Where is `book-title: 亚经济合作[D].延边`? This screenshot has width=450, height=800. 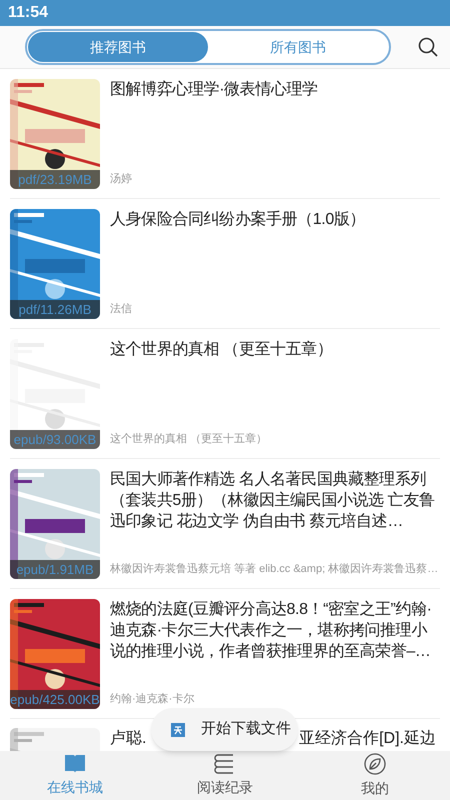 book-title: 亚经济合作[D].延边 is located at coordinates (367, 738).